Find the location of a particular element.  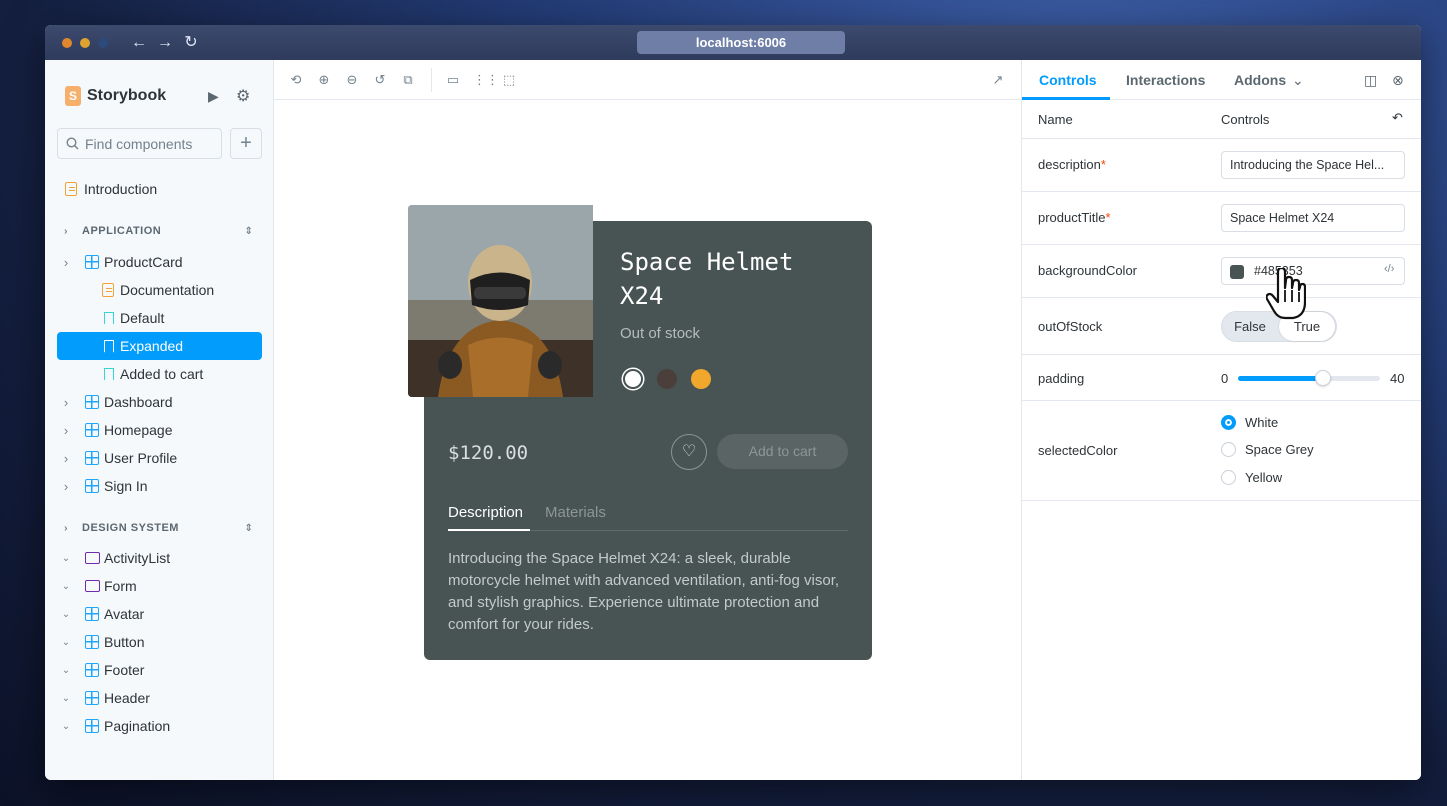

zoom-reset-icon: ↺ is located at coordinates (380, 80).